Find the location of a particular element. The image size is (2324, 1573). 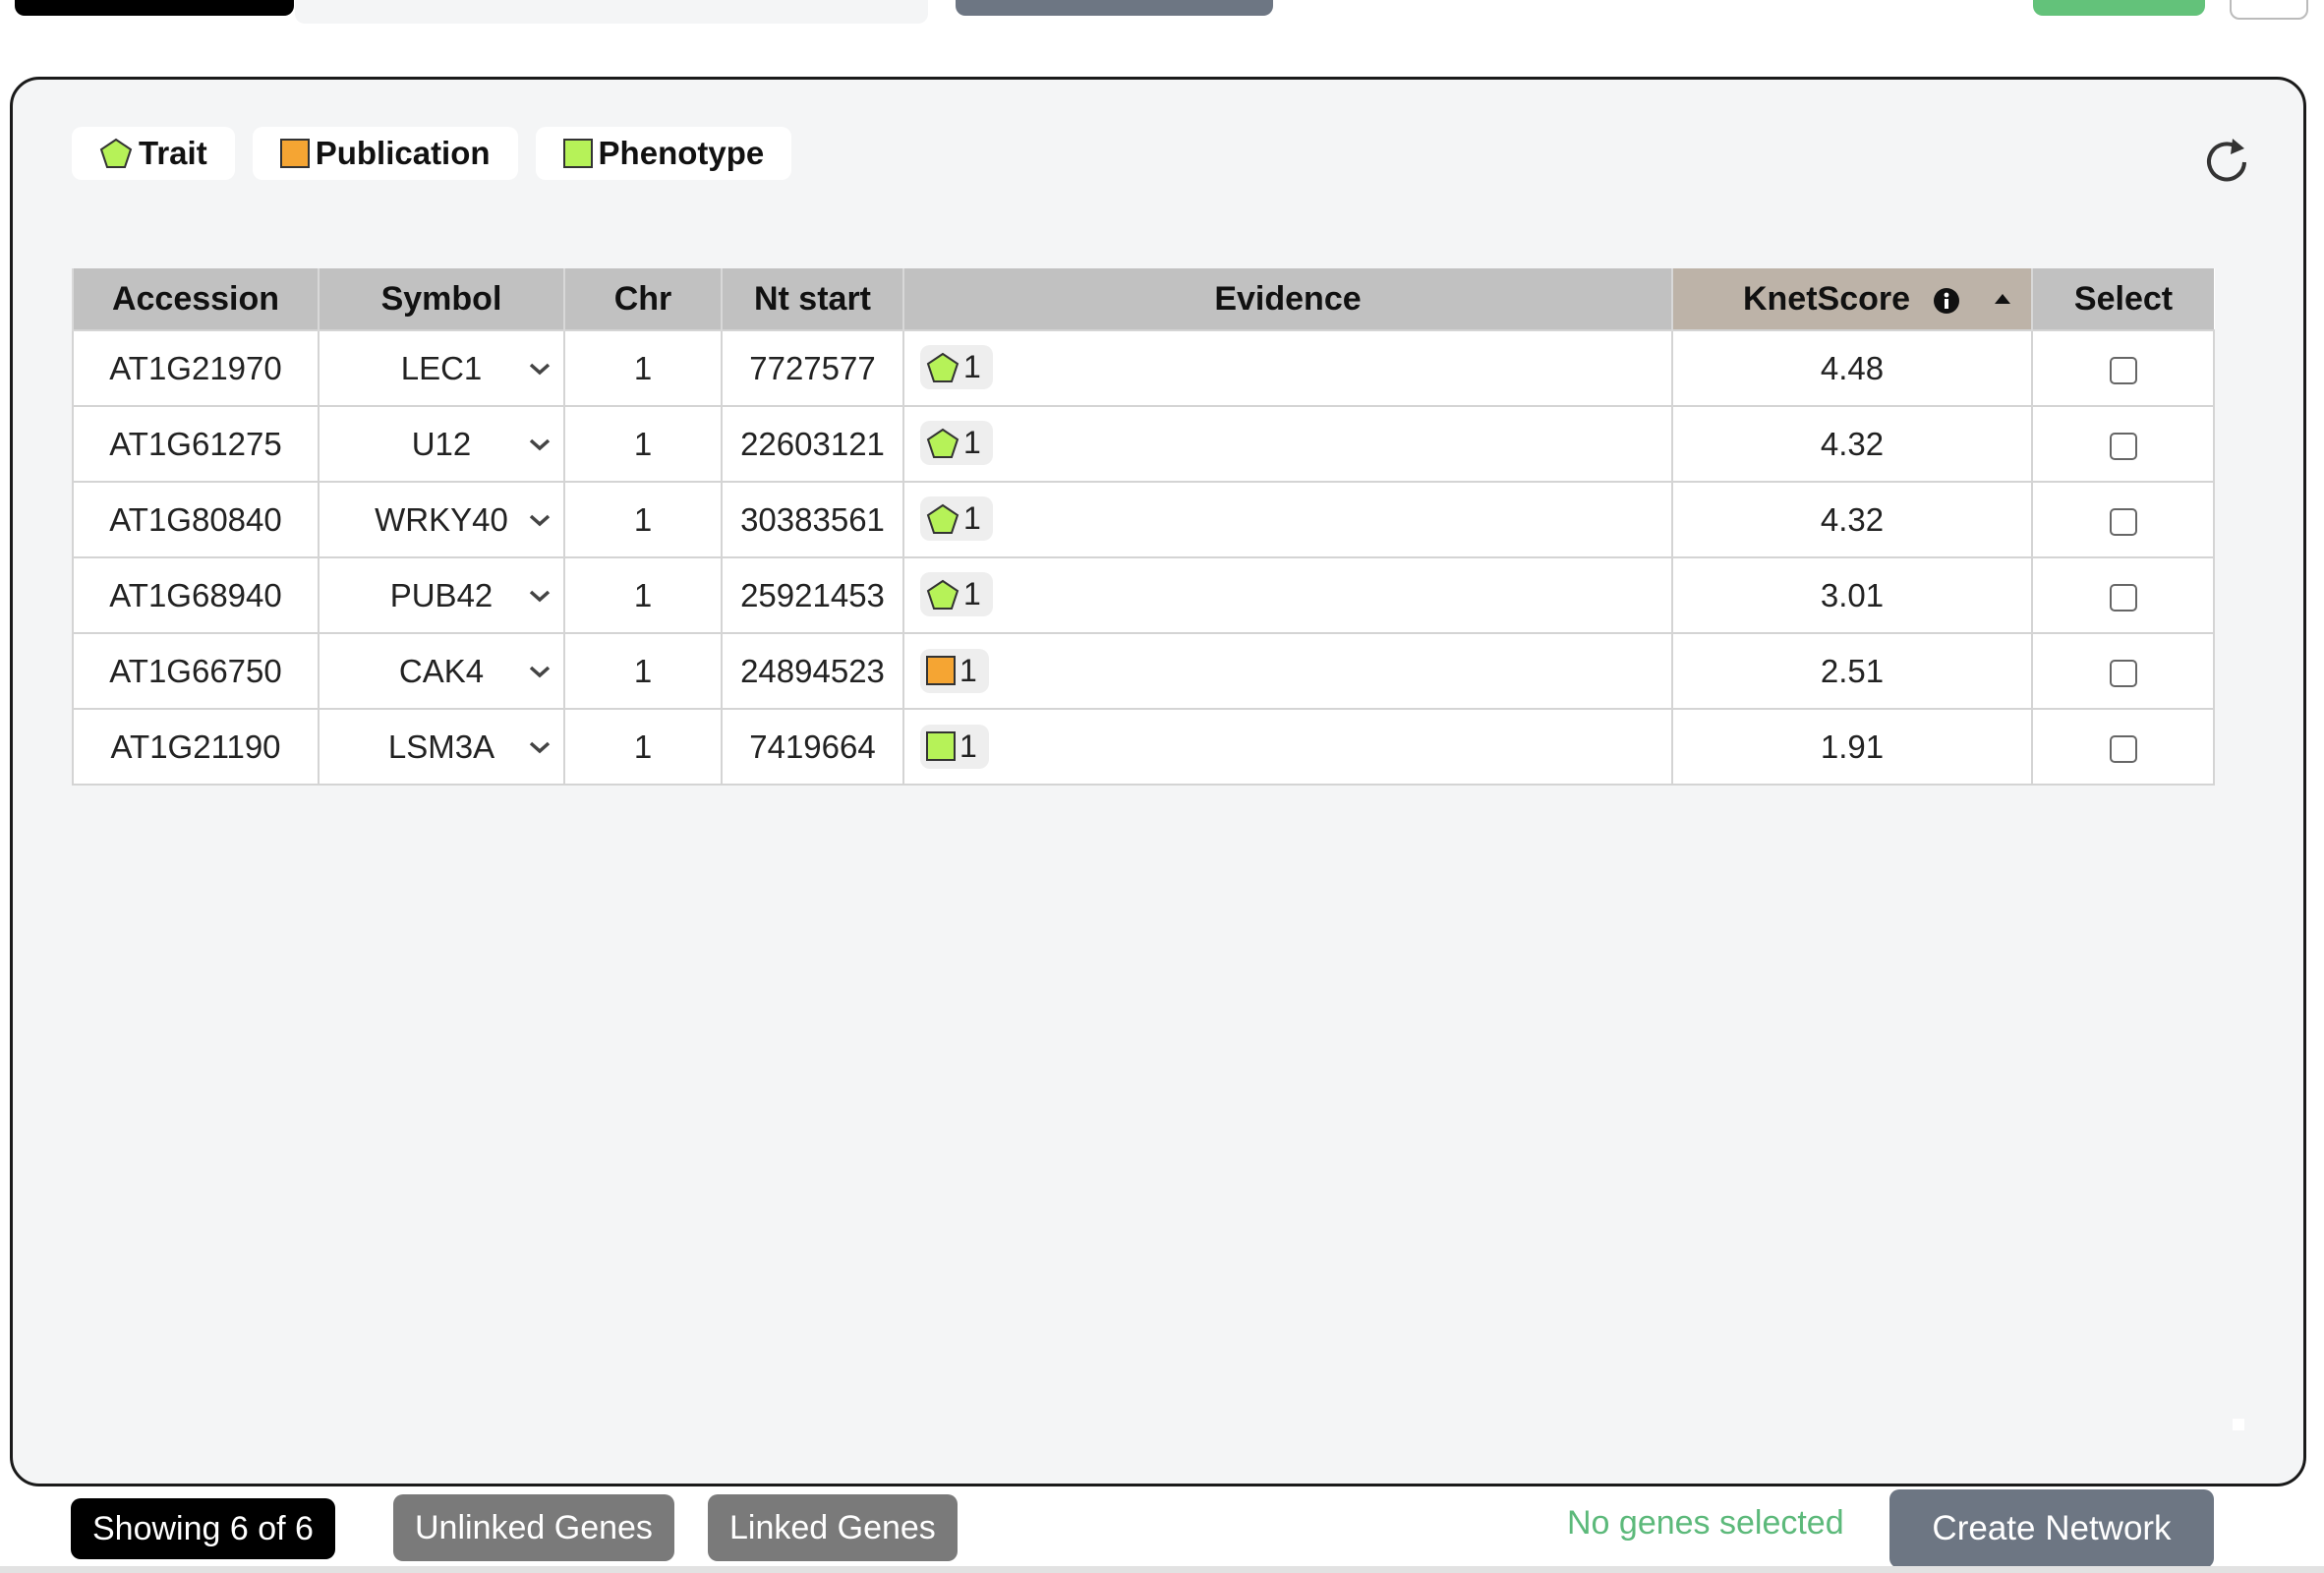

accession-link: AT1G68940 is located at coordinates (196, 595).